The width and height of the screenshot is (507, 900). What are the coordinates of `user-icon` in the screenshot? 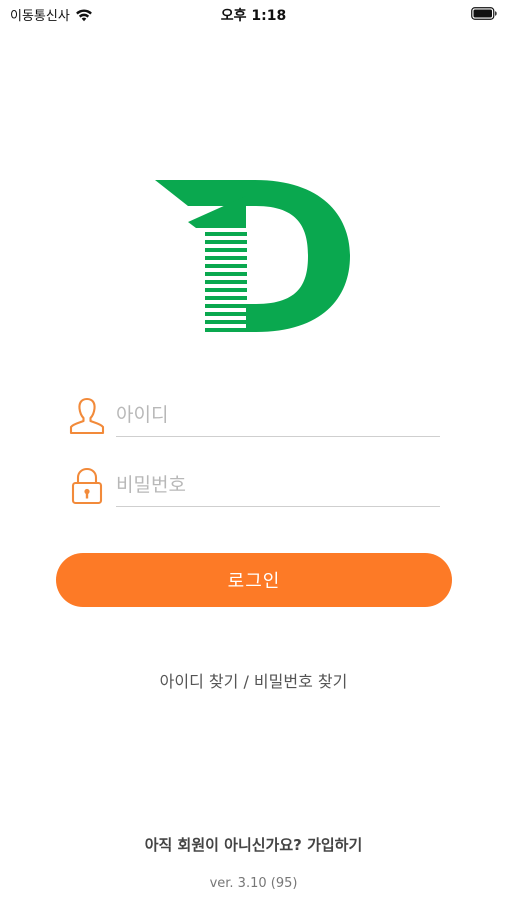 It's located at (87, 416).